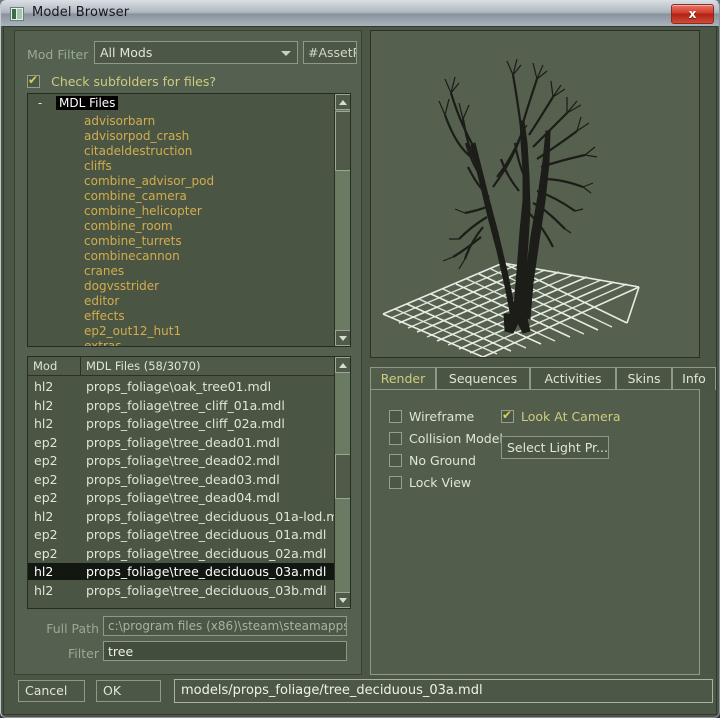  I want to click on cell-filename: props_foliage\tree_cliff_01a.mdl, so click(185, 405).